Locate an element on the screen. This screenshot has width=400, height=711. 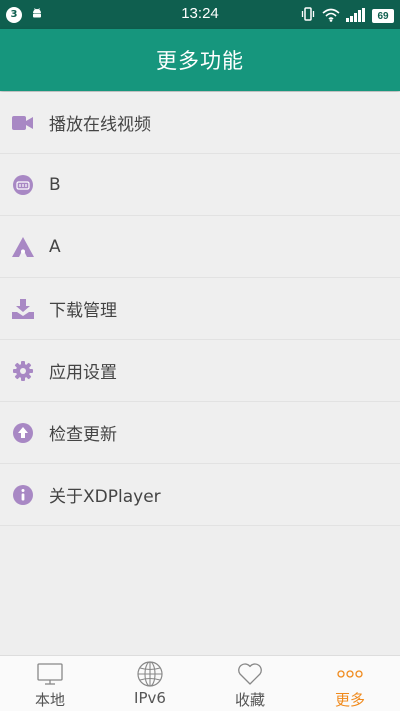
menu-item-label: B is located at coordinates (55, 184).